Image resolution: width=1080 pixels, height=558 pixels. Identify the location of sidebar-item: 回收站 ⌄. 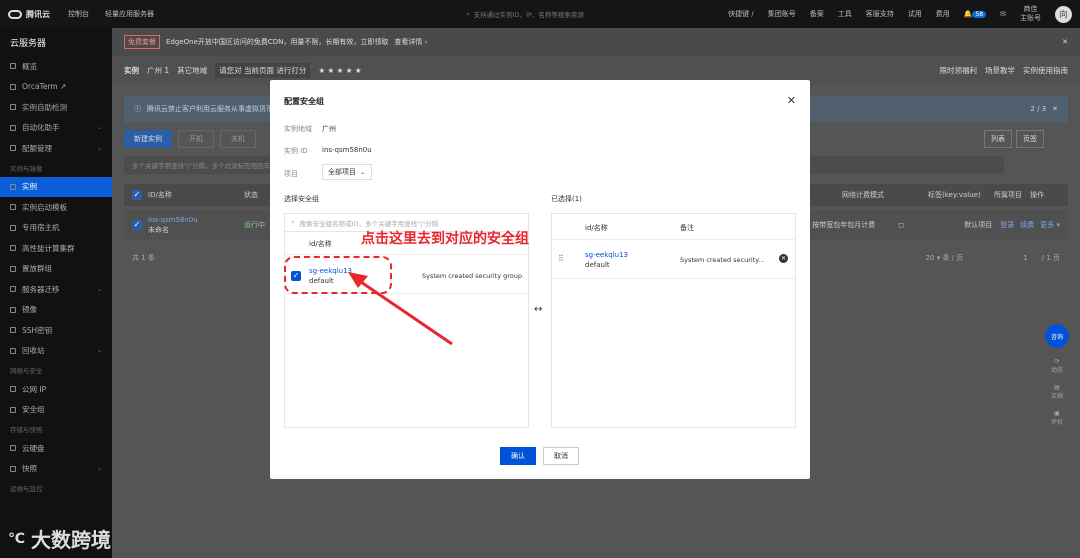
(56, 351).